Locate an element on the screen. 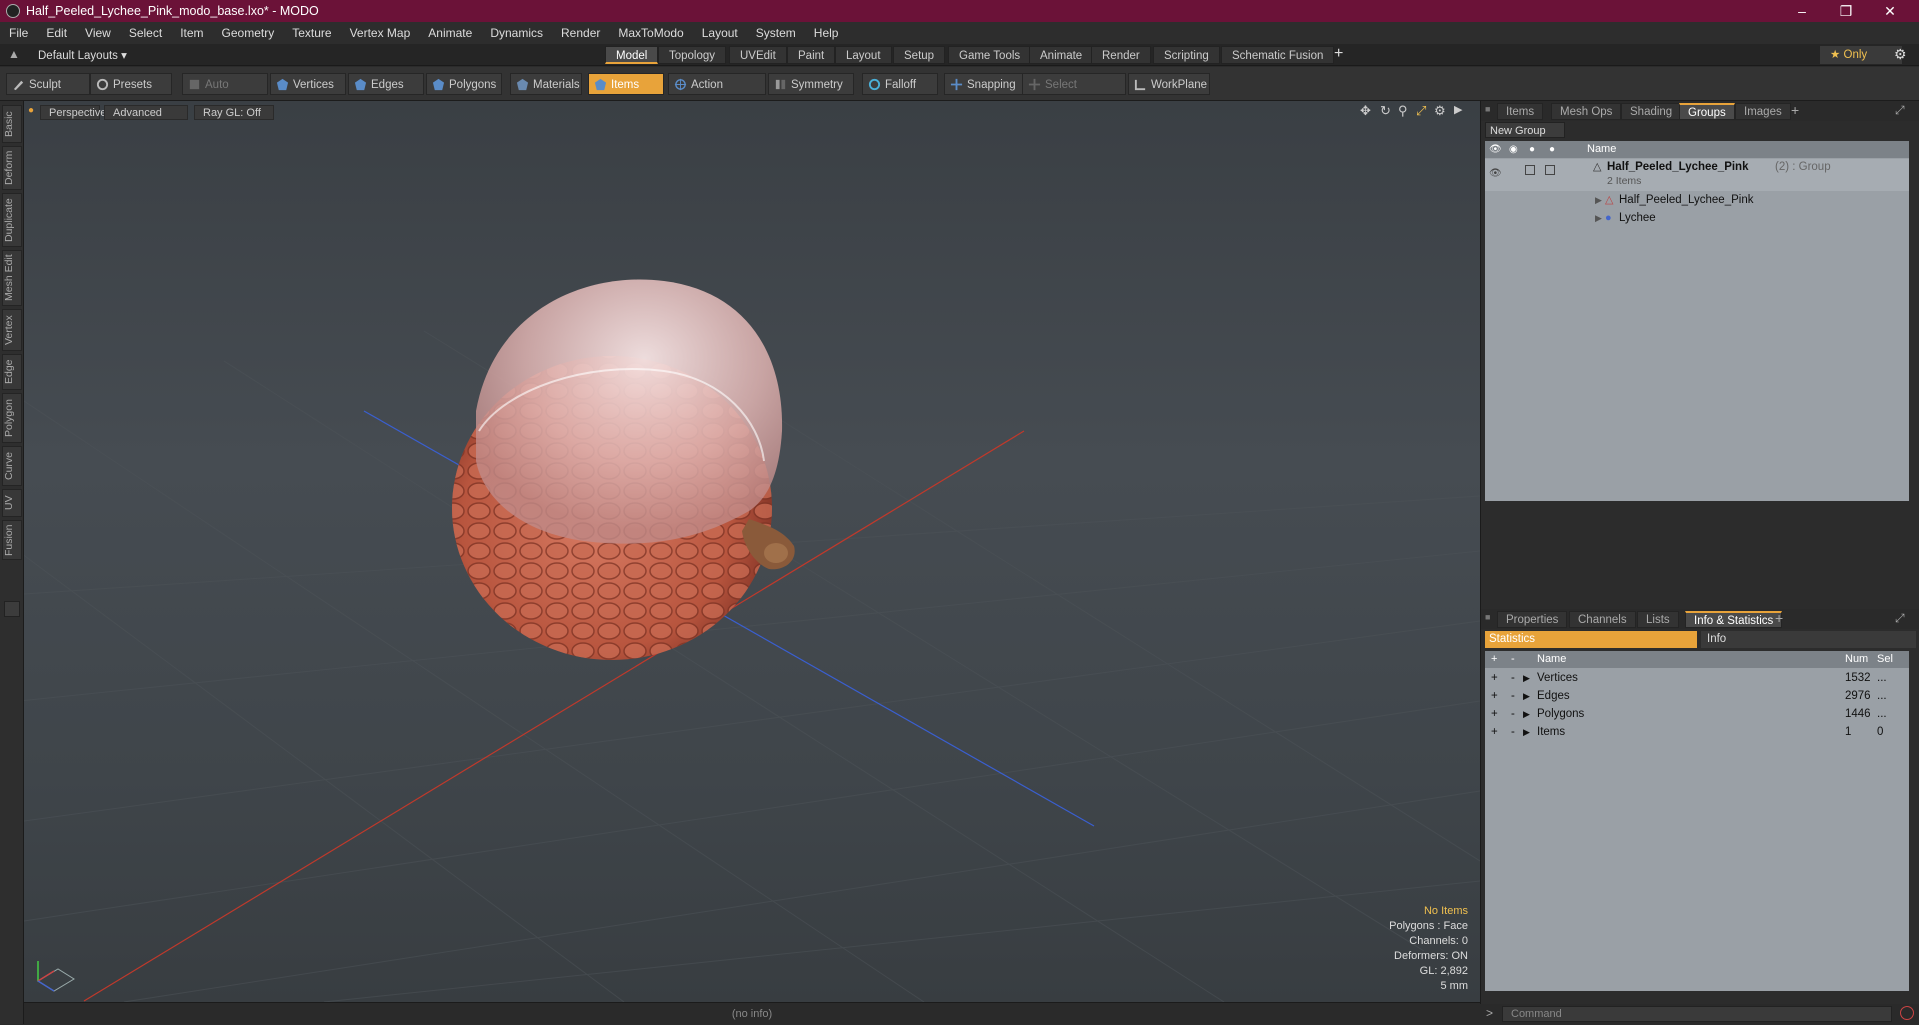  menu-view: View is located at coordinates (98, 33).